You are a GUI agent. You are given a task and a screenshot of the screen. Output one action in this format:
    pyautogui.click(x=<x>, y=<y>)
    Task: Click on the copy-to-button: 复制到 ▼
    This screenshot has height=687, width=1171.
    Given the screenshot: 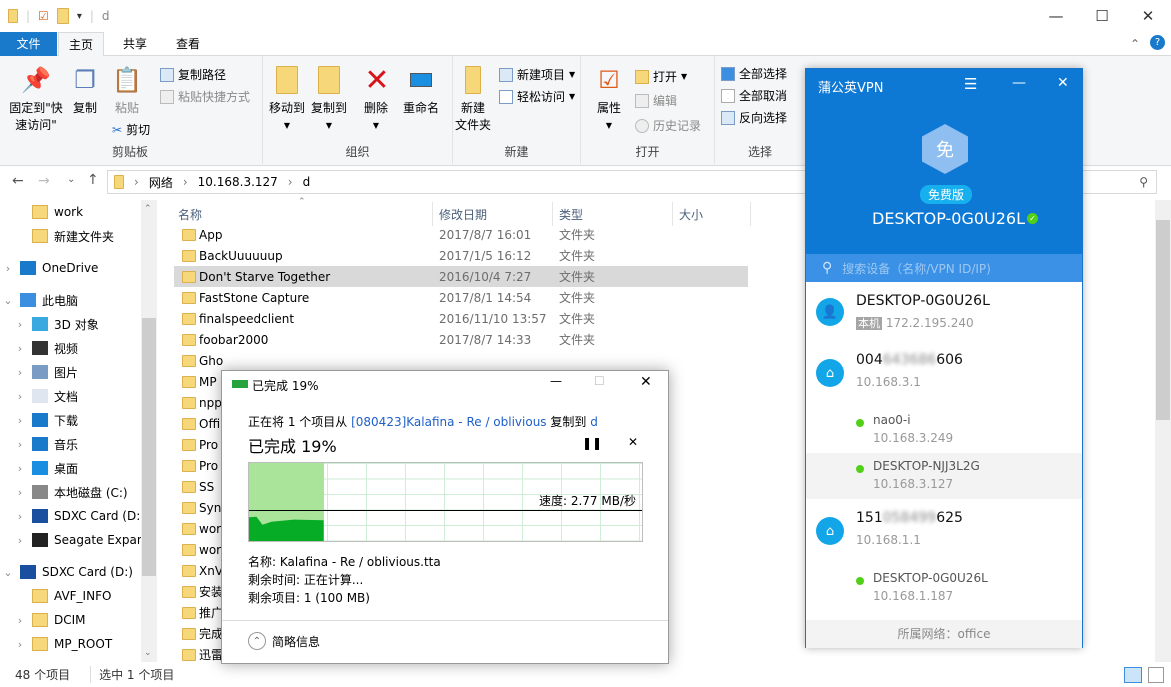 What is the action you would take?
    pyautogui.click(x=329, y=99)
    